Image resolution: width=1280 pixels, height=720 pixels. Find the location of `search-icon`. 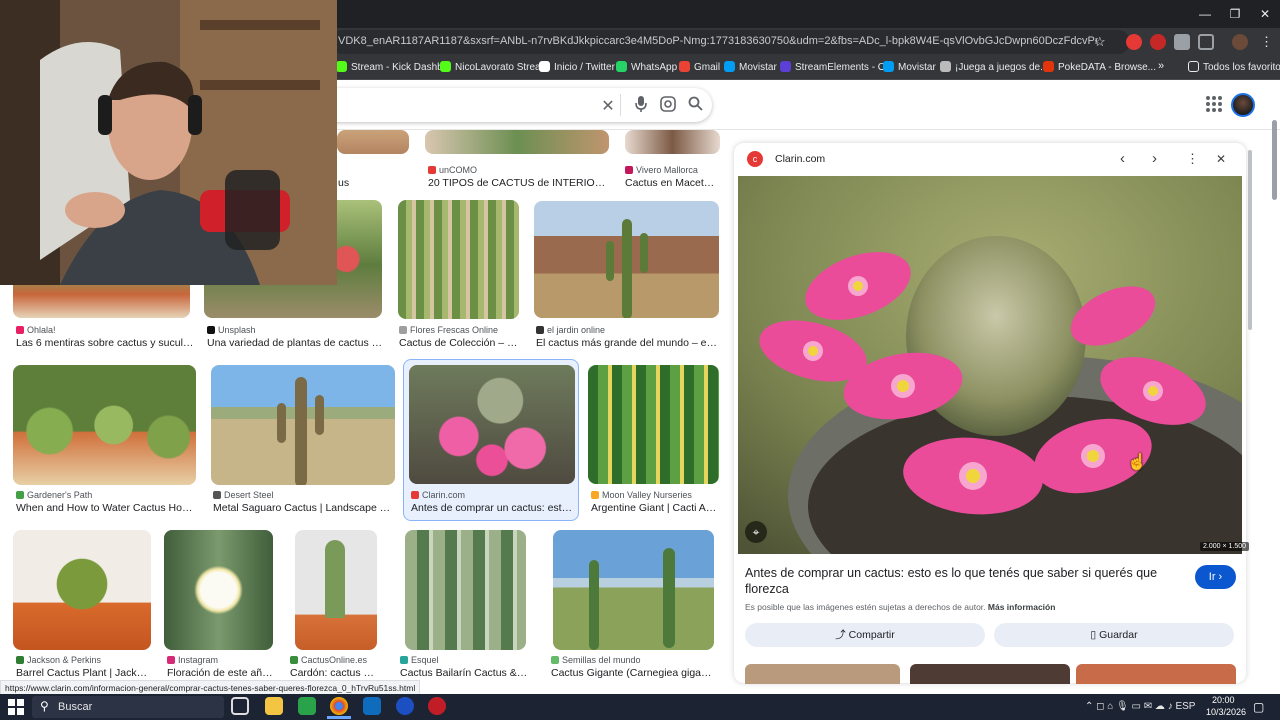

search-icon is located at coordinates (695, 106).